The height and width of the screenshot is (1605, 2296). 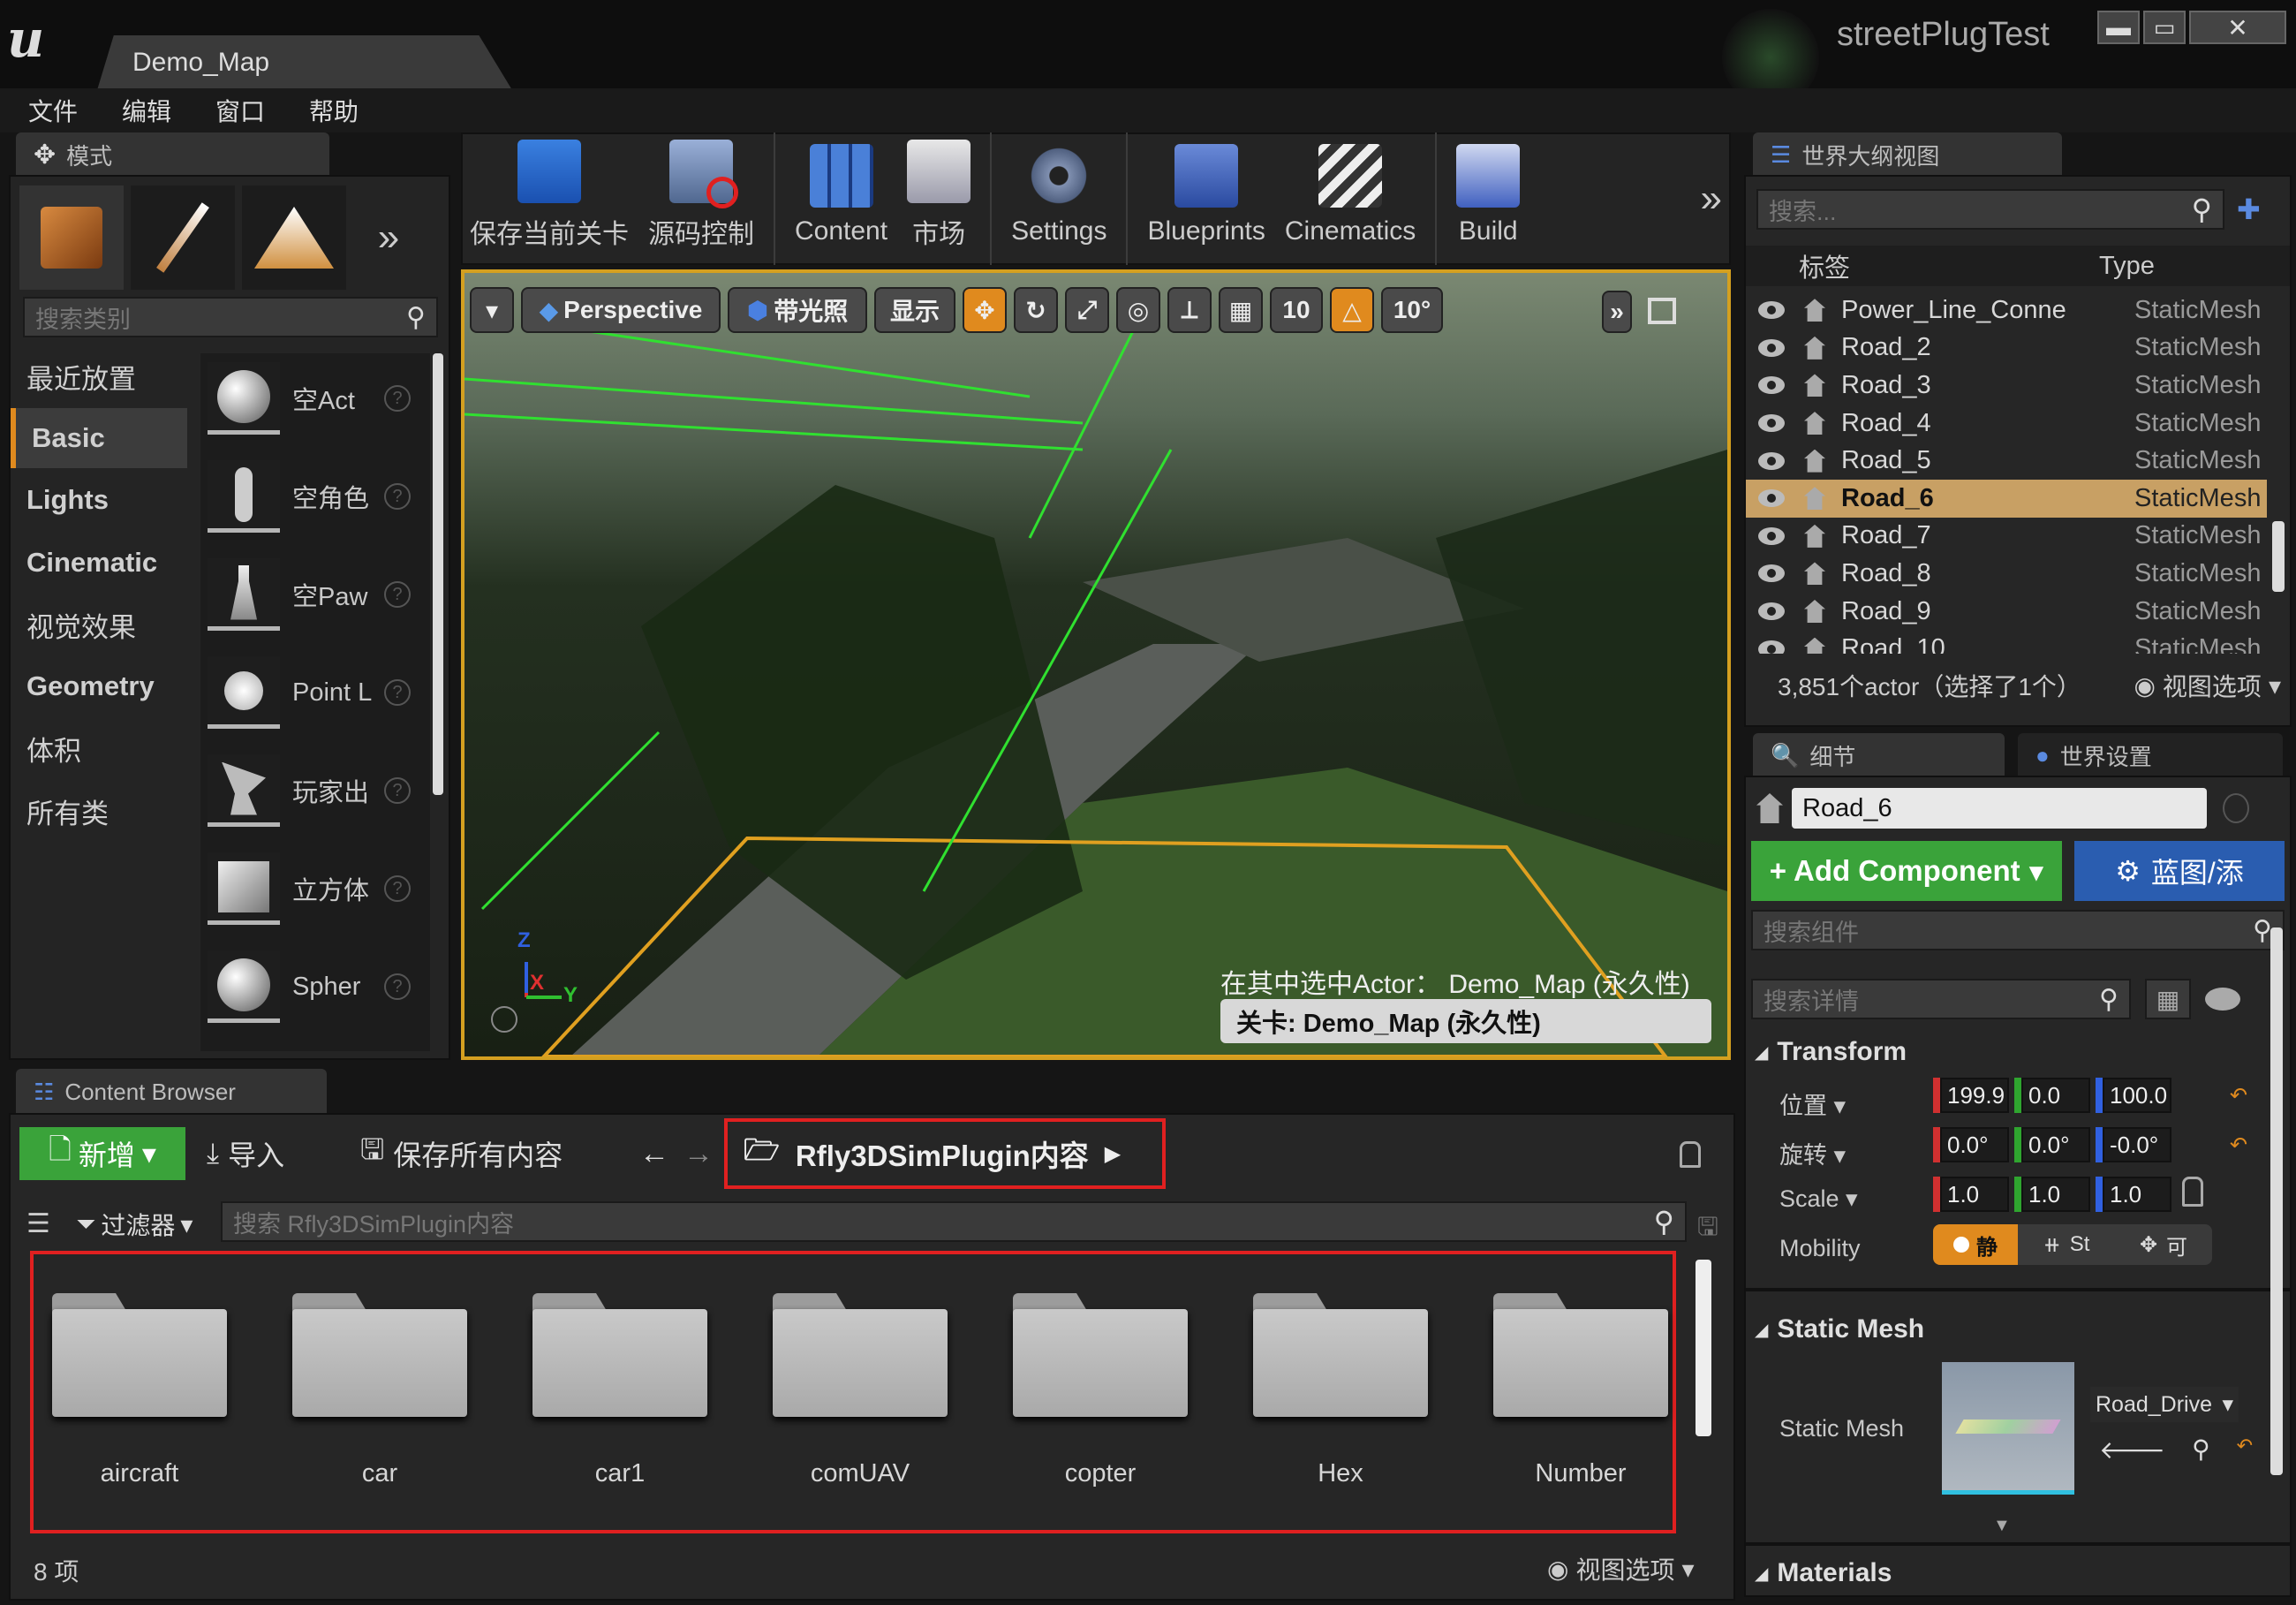 What do you see at coordinates (1488, 199) in the screenshot?
I see `build-button: Build` at bounding box center [1488, 199].